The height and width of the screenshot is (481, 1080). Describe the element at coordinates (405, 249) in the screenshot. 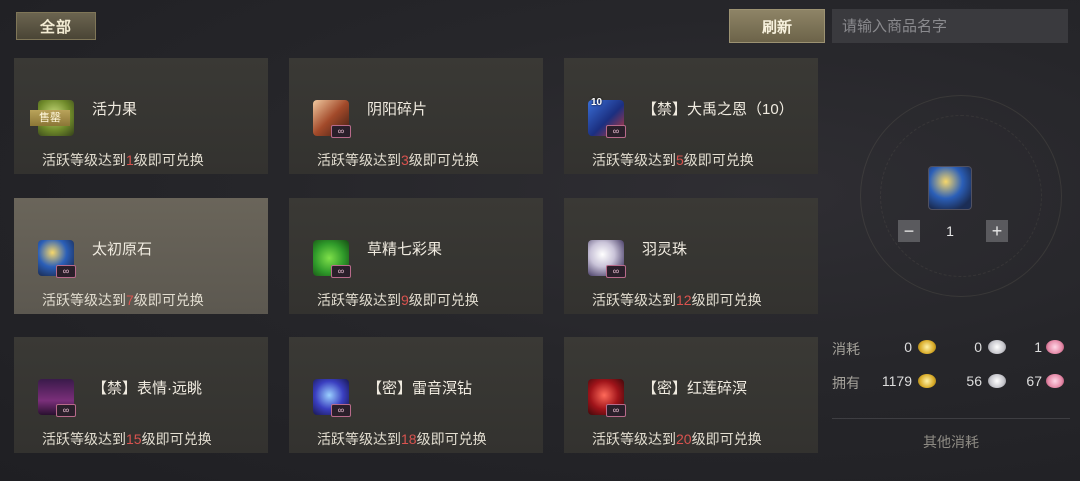

I see `item-name: 草精七彩果` at that location.